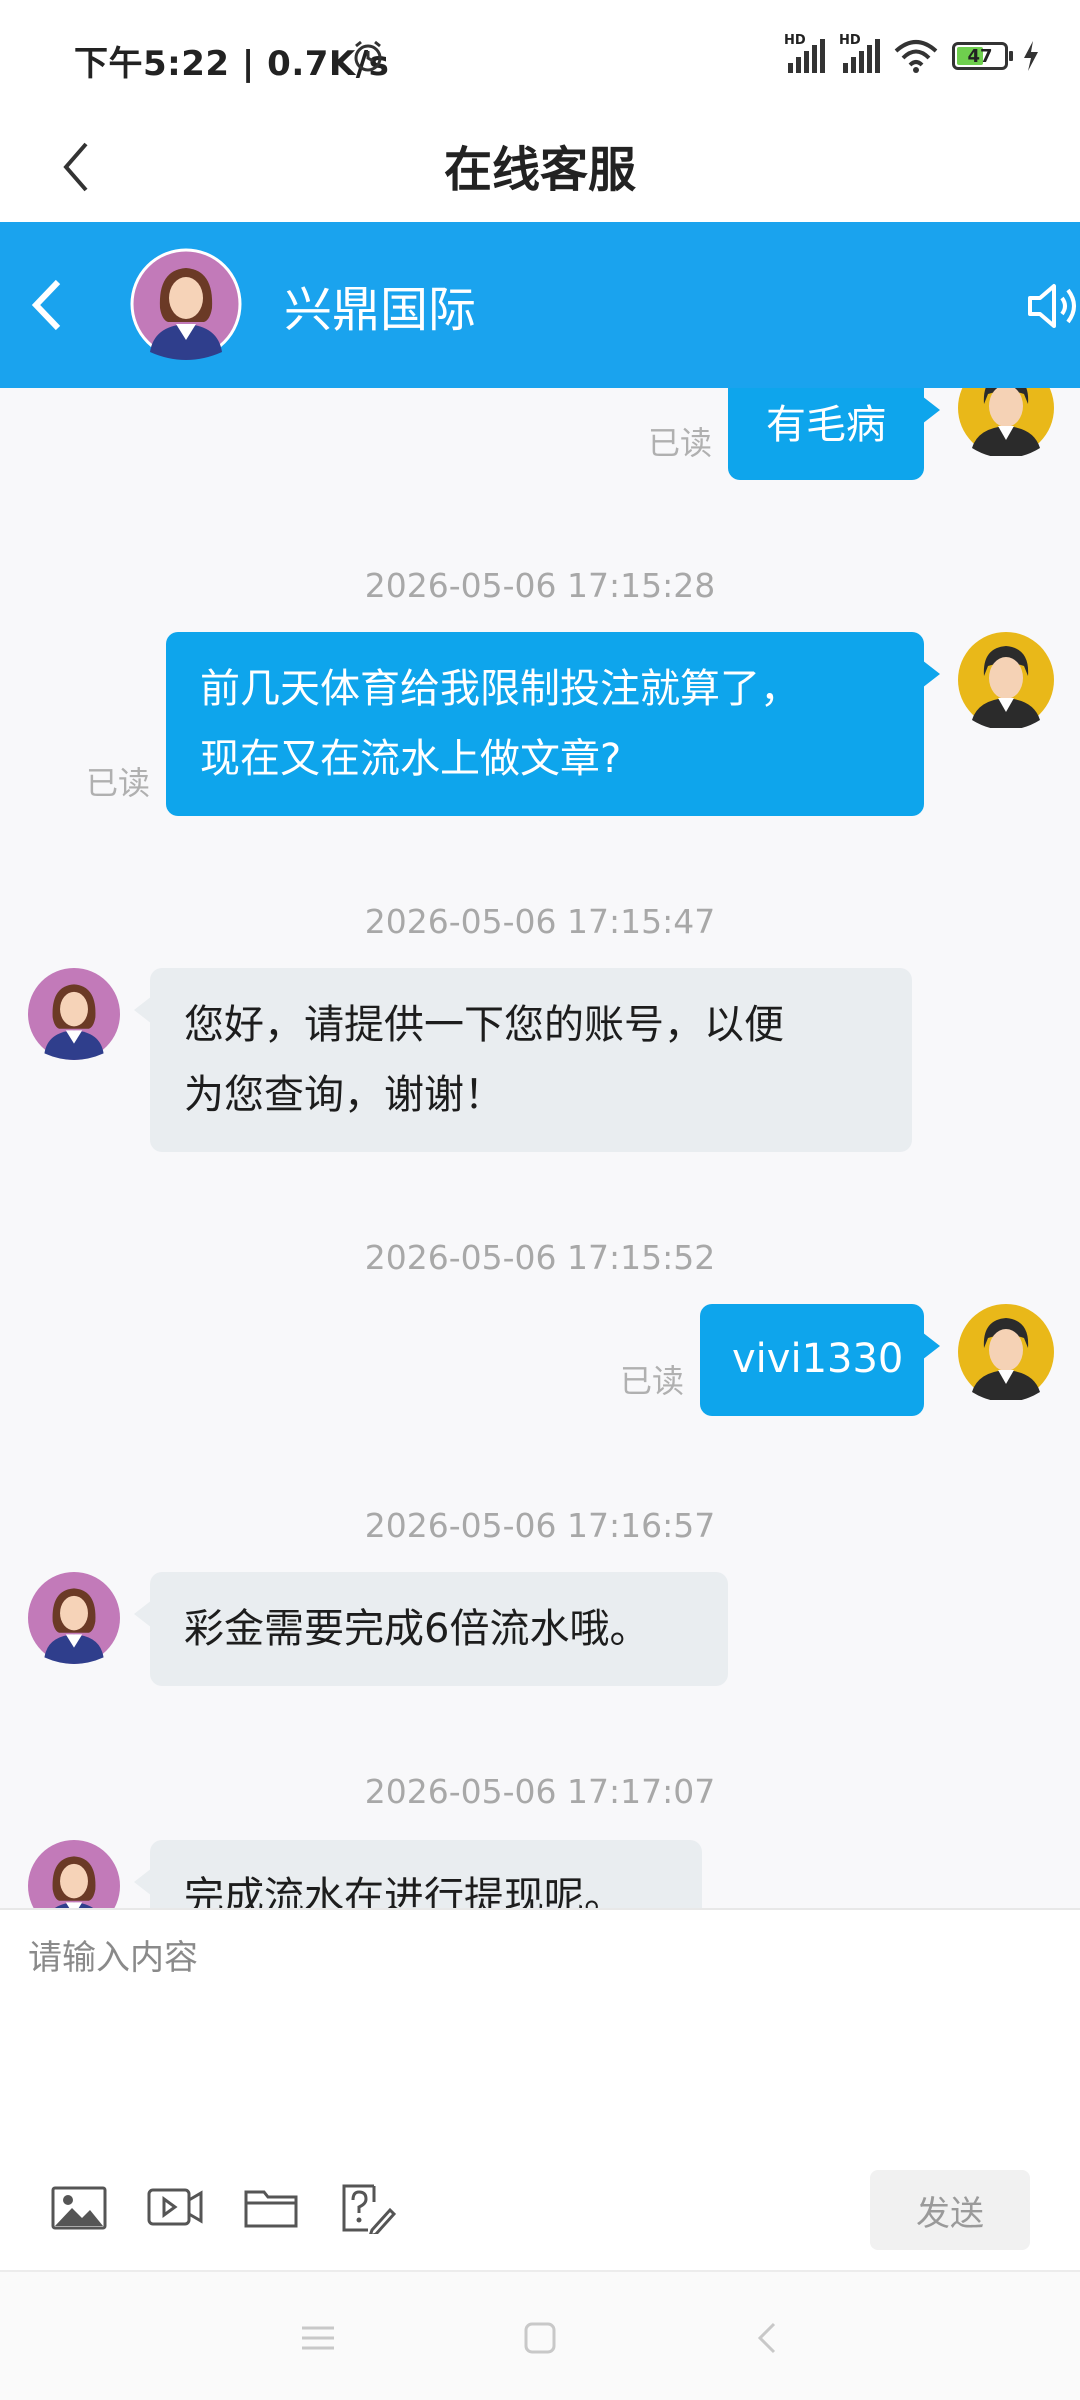  I want to click on message-line: 现在又在流水上做文章?, so click(411, 759).